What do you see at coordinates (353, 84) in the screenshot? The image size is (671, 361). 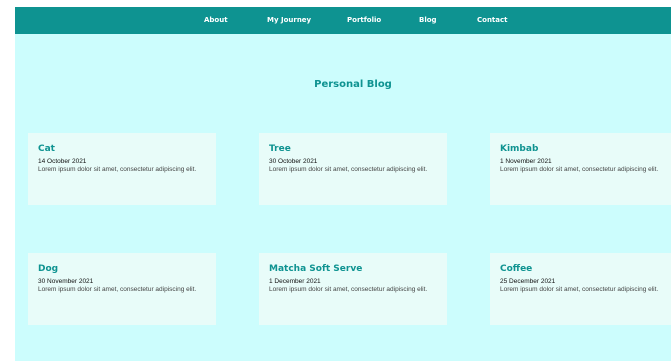 I see `page-title: Personal Blog` at bounding box center [353, 84].